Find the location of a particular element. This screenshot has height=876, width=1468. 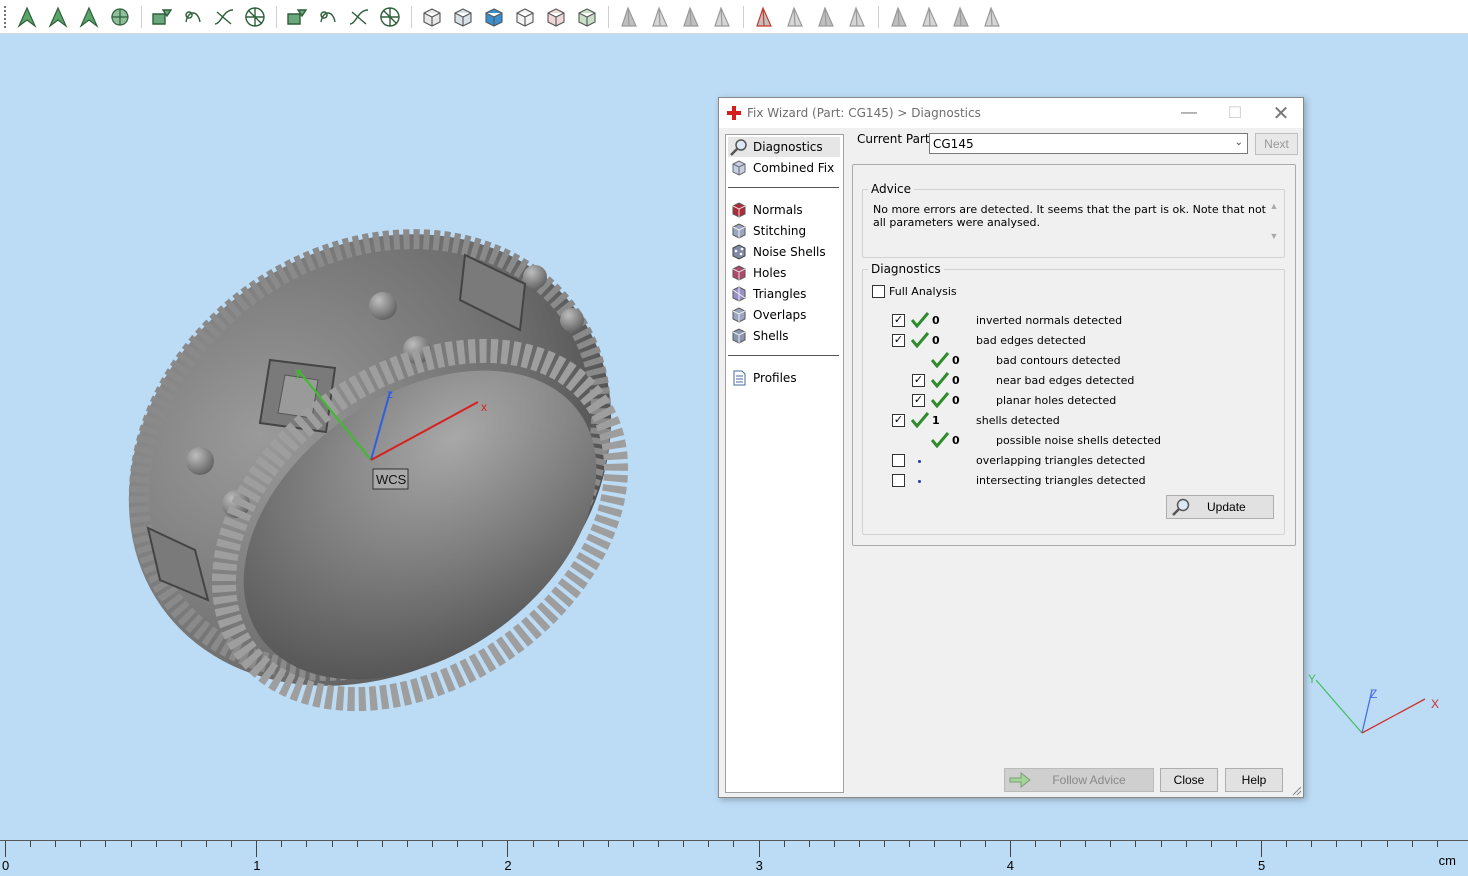

full-analysis-label: Full Analysis is located at coordinates (923, 291).